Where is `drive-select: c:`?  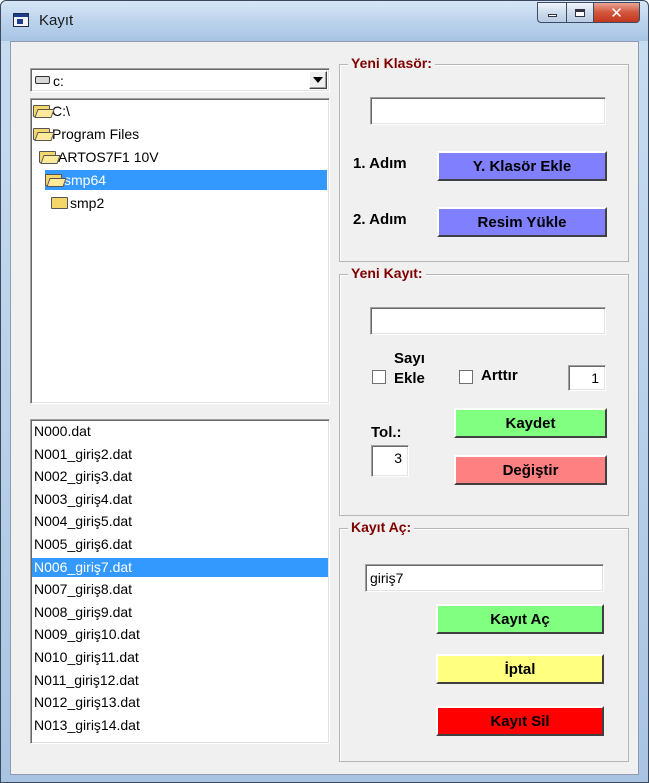 drive-select: c: is located at coordinates (180, 80).